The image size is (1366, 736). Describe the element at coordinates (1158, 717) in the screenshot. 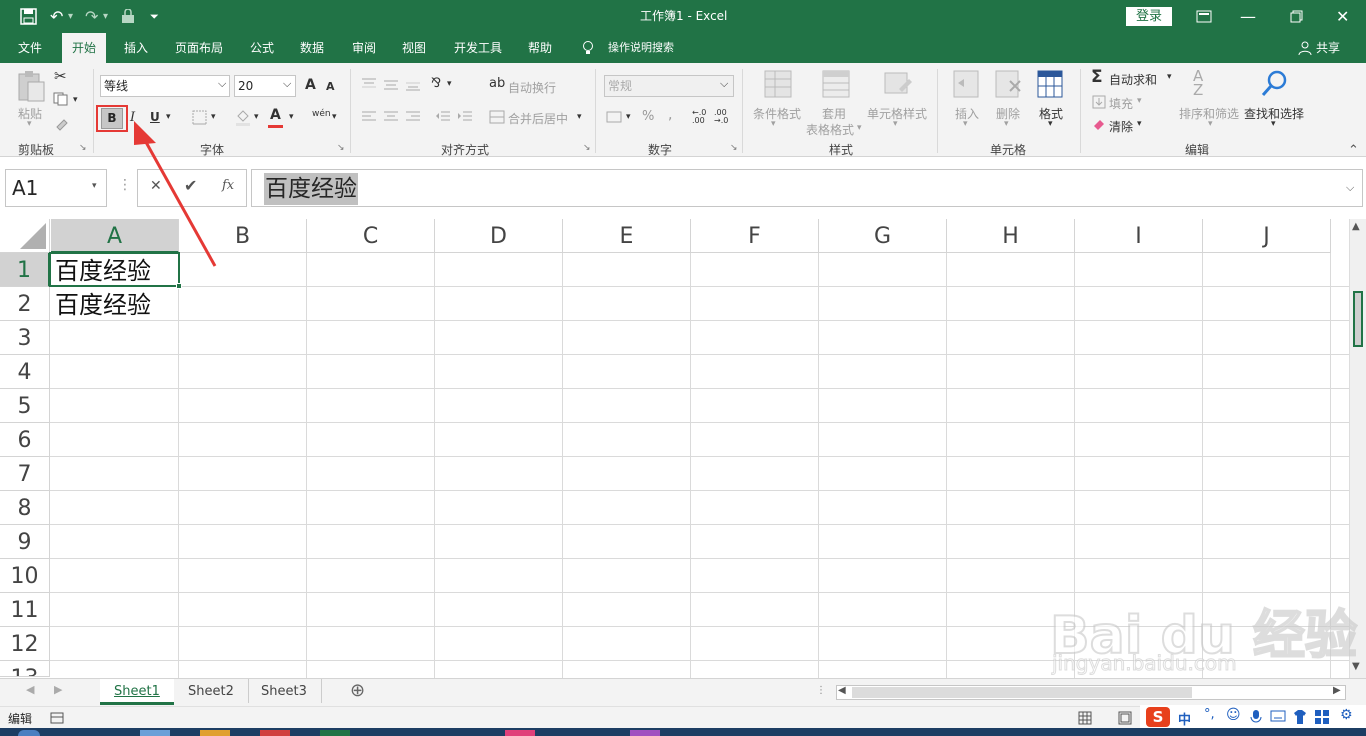

I see `sogou-logo-icon: S` at that location.